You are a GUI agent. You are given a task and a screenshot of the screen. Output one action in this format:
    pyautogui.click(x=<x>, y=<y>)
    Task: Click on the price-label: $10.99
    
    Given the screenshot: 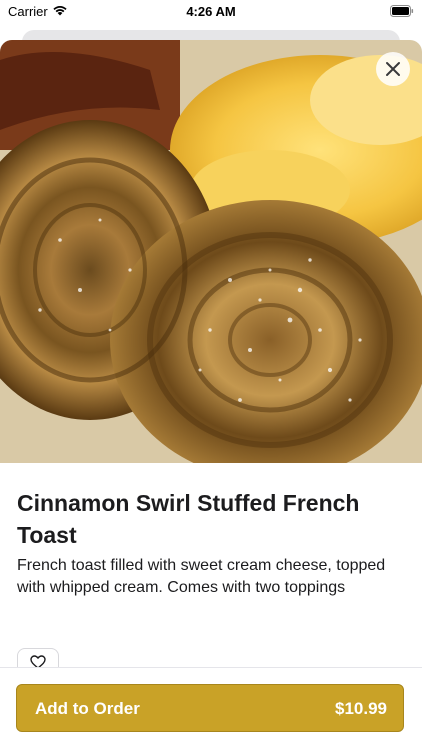 What is the action you would take?
    pyautogui.click(x=361, y=708)
    